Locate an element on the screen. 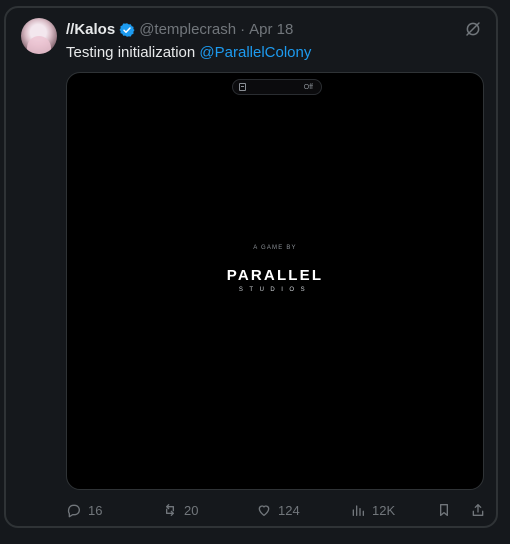 The height and width of the screenshot is (544, 510). repost-action: 20 is located at coordinates (180, 510).